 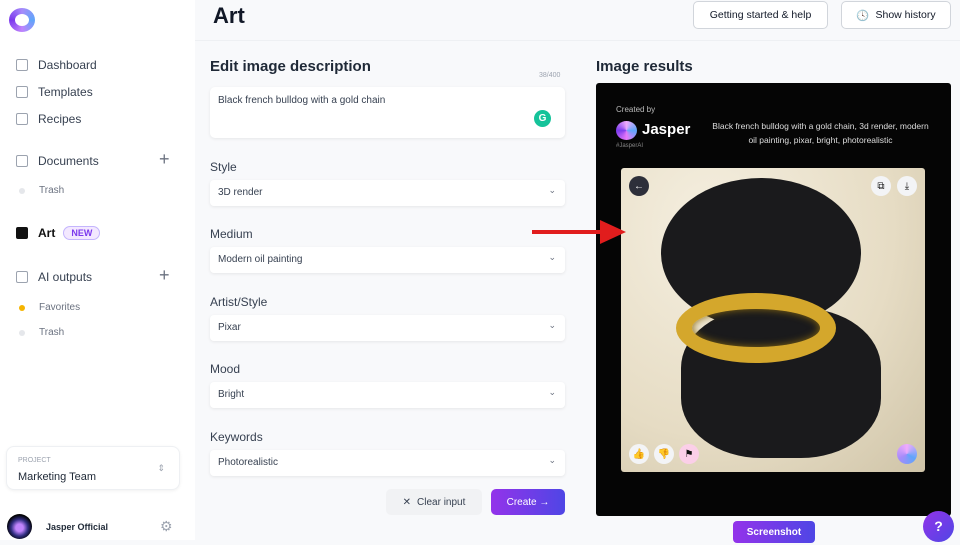 I want to click on user-profile: Jasper Official, so click(x=57, y=526).